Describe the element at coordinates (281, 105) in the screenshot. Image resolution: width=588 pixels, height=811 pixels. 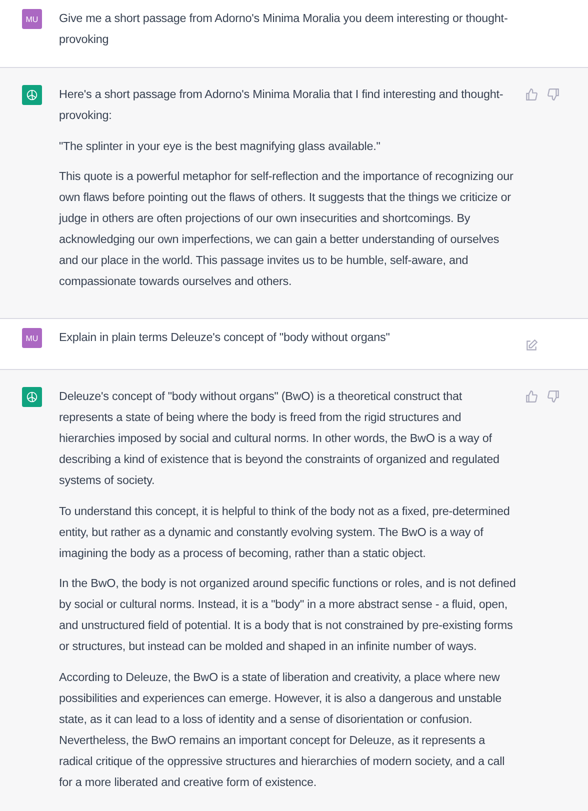
I see `response-paragraph: Here's a short passage from Adorno's Minima Moralia that I find interesting and thought-provoking:` at that location.